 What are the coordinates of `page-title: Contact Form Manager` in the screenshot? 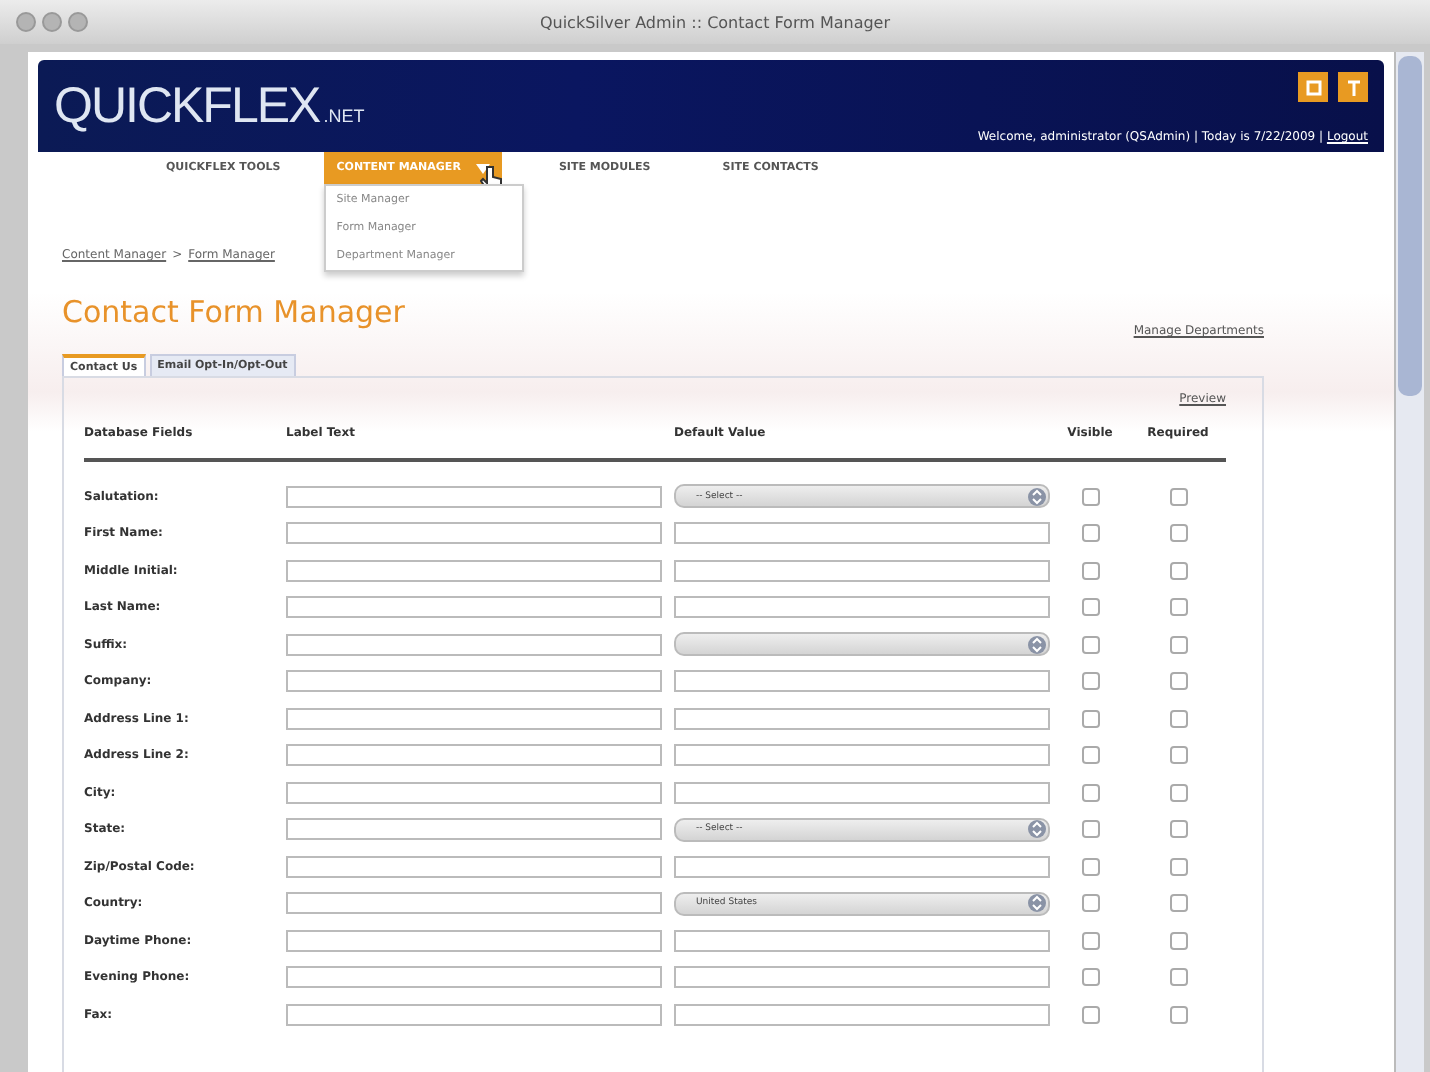 It's located at (233, 312).